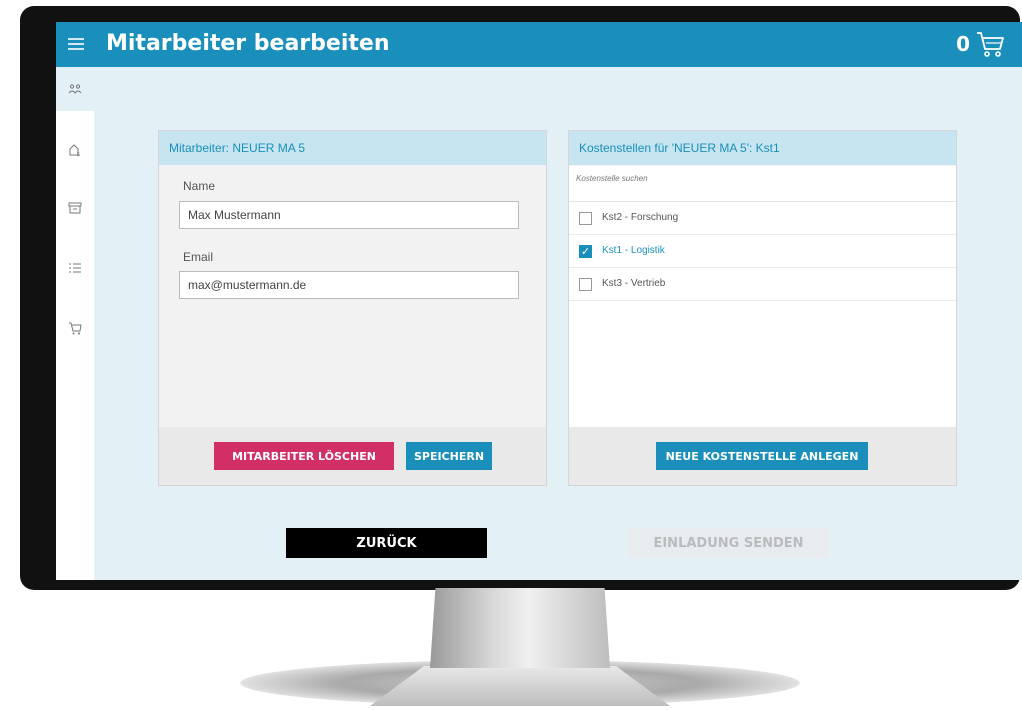 Image resolution: width=1022 pixels, height=710 pixels. What do you see at coordinates (762, 284) in the screenshot?
I see `list-item: Kst3 - Vertrieb` at bounding box center [762, 284].